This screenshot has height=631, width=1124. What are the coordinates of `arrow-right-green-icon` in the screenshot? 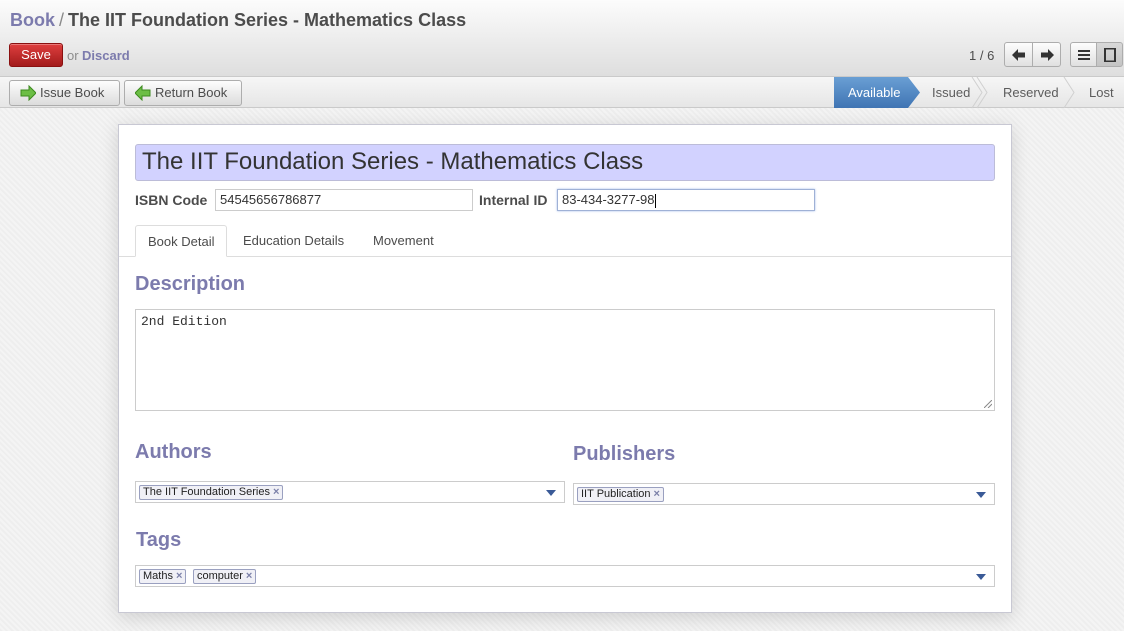 It's located at (28, 93).